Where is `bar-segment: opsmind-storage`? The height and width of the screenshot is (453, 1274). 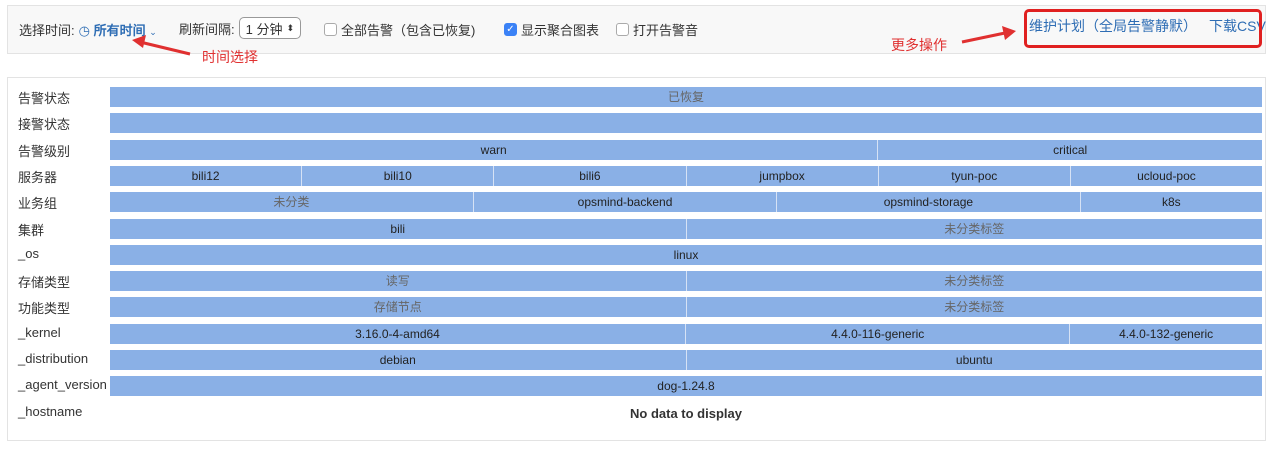
bar-segment: opsmind-storage is located at coordinates (929, 202).